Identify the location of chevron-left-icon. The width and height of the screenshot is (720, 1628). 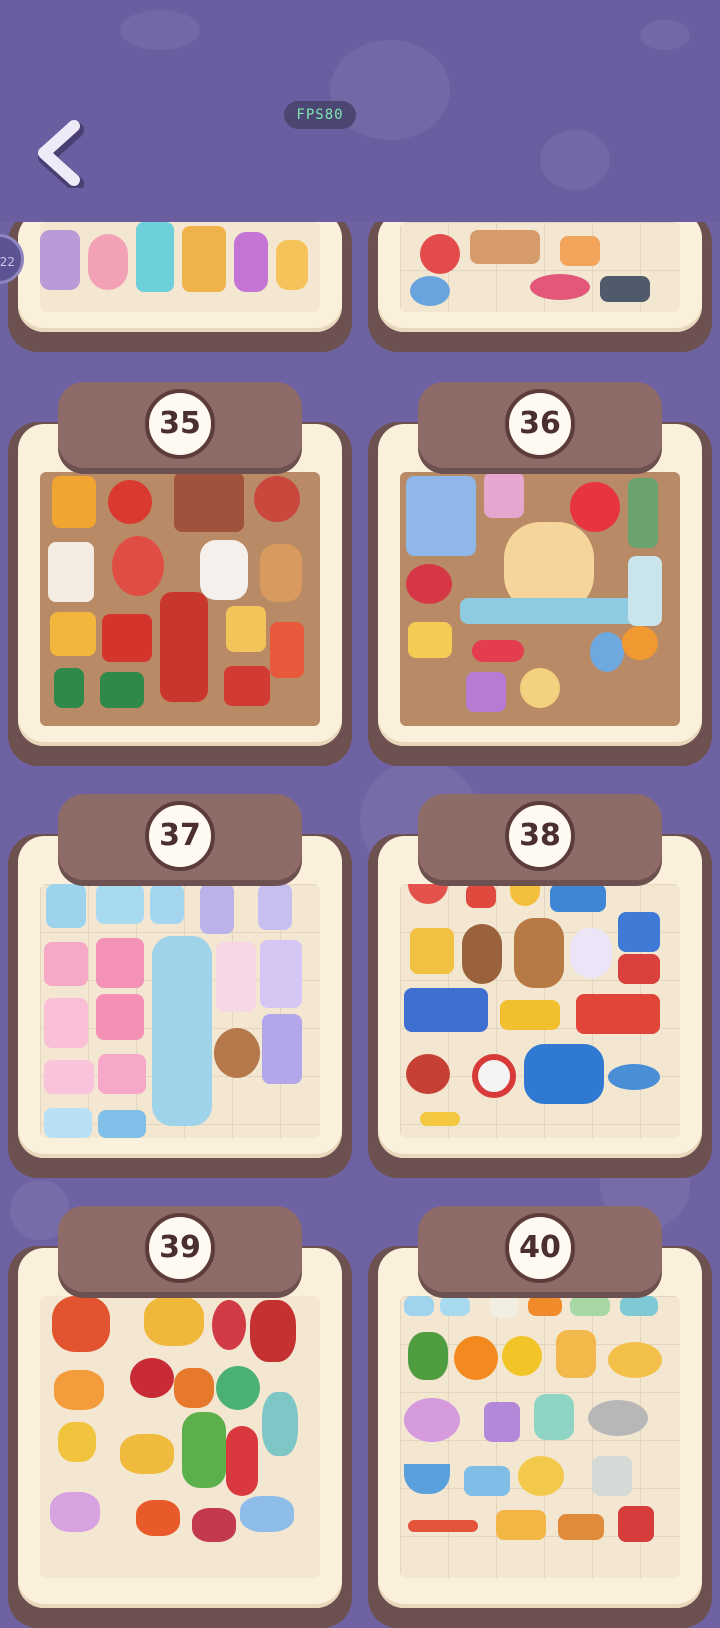
(61, 156).